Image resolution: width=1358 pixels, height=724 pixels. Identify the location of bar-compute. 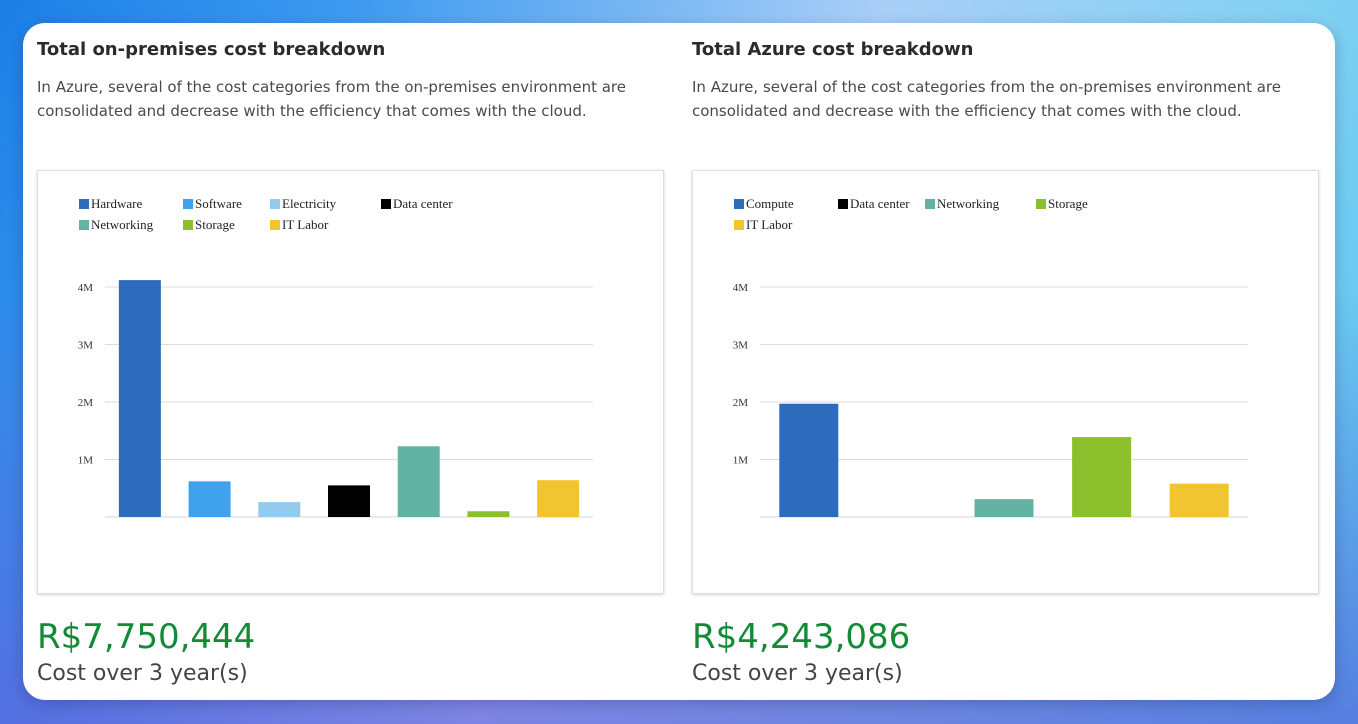
(809, 460).